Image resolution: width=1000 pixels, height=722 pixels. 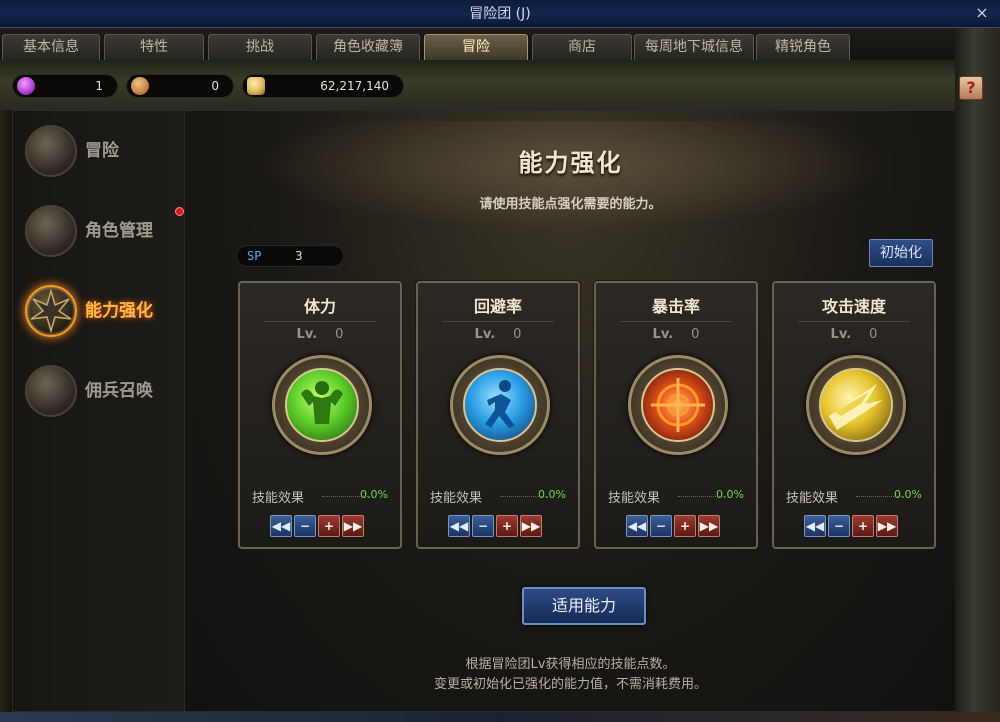 I want to click on running-figure-icon, so click(x=500, y=405).